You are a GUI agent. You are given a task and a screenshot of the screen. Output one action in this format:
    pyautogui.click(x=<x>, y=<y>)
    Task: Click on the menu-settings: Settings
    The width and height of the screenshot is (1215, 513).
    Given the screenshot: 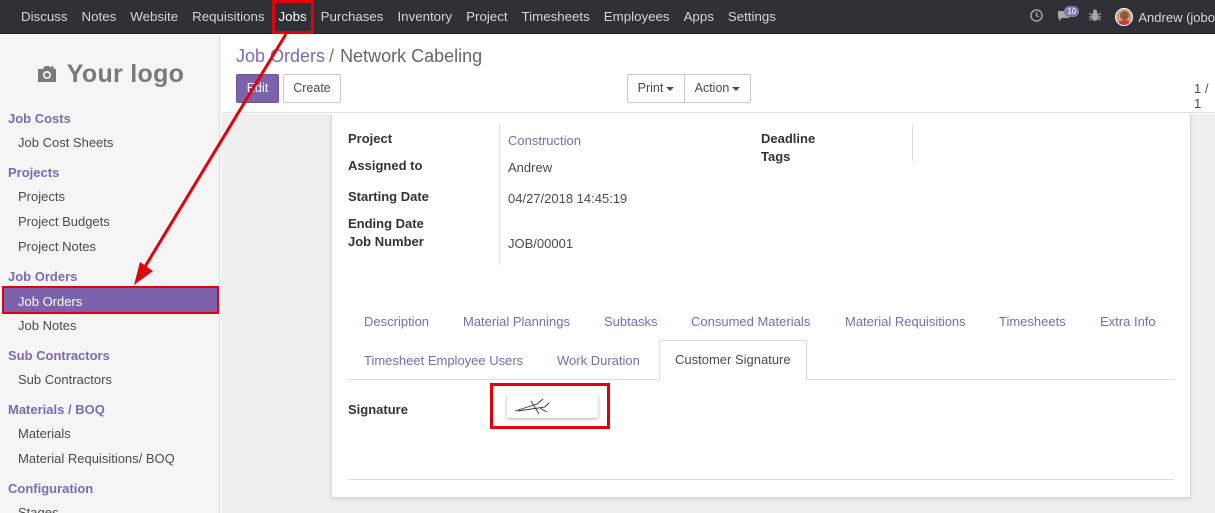 What is the action you would take?
    pyautogui.click(x=752, y=17)
    